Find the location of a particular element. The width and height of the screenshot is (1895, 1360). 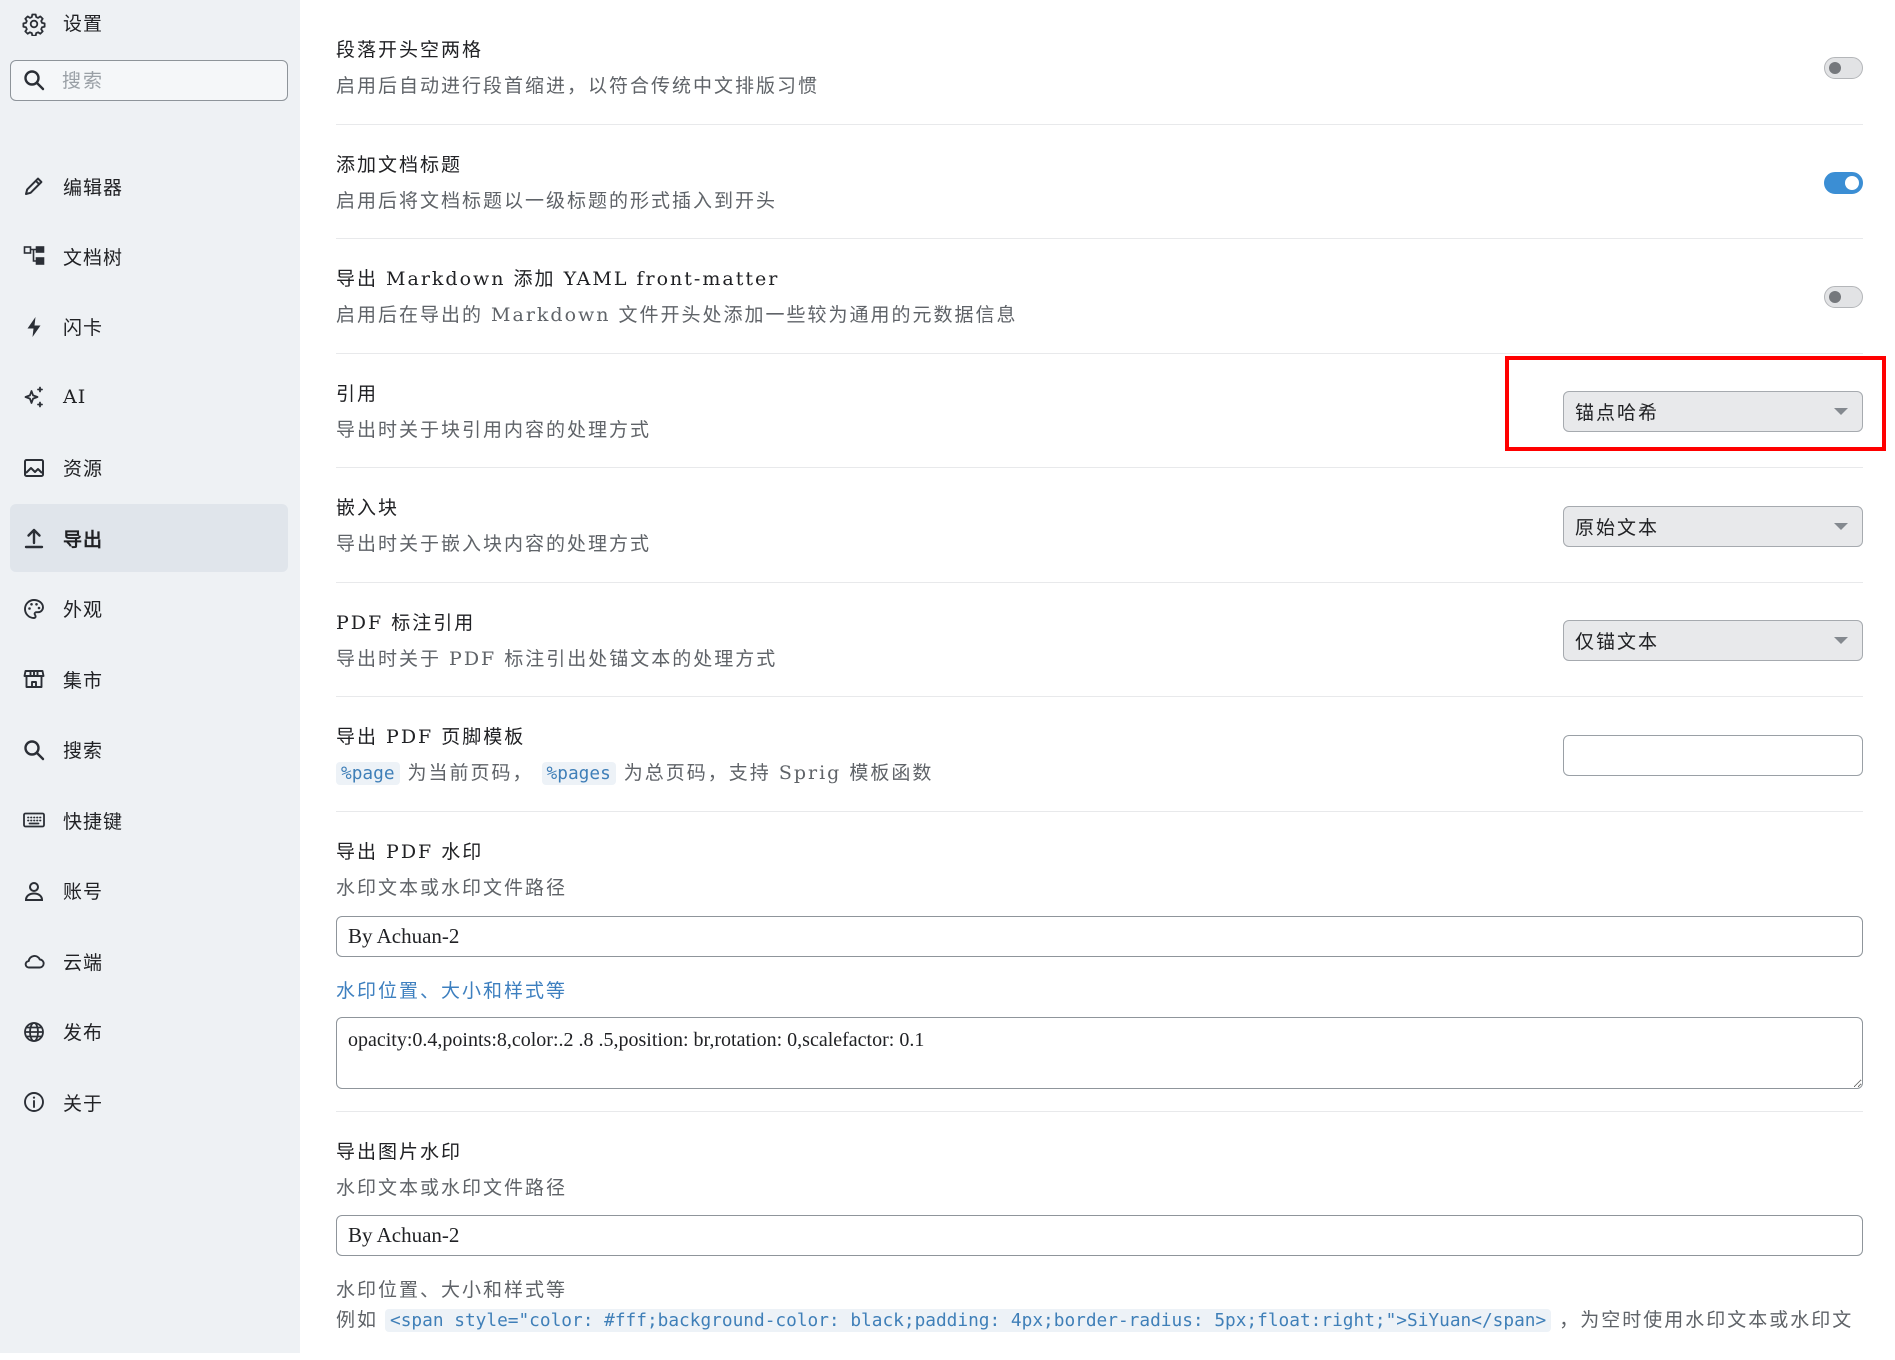

sidebar-item-export: 导出 is located at coordinates (149, 538).